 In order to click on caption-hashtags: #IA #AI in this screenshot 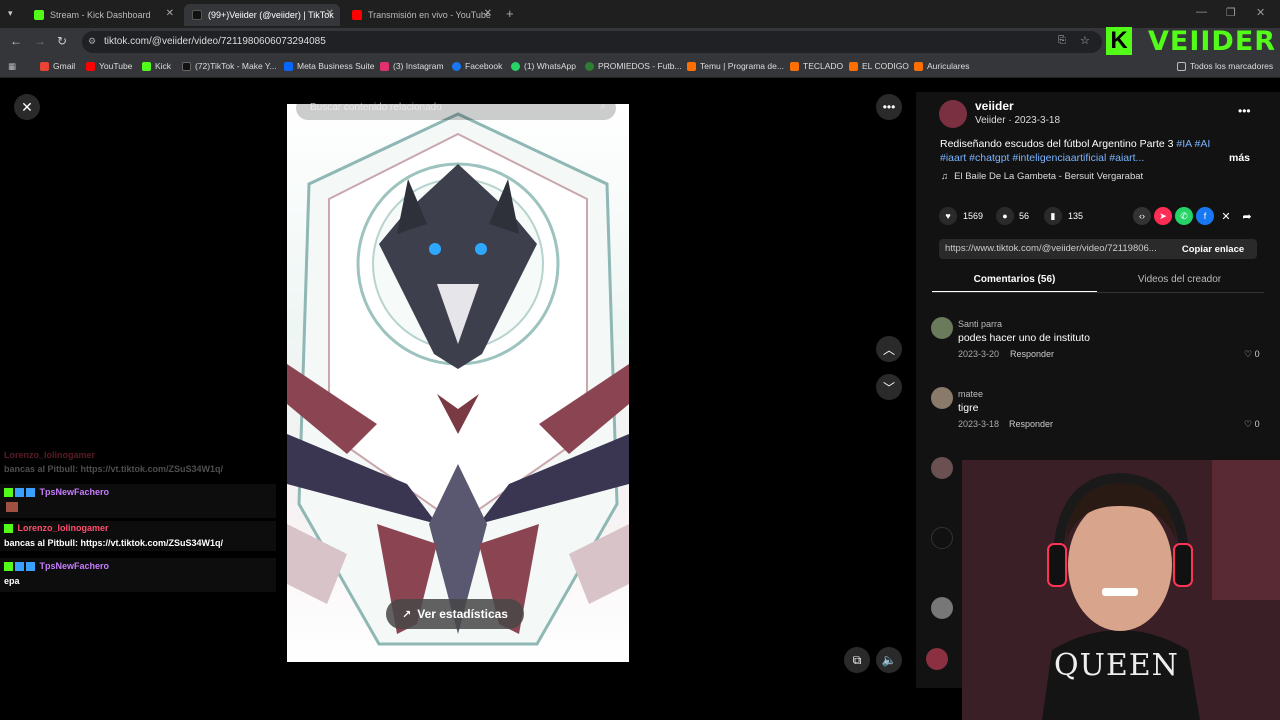, I will do `click(1193, 144)`.